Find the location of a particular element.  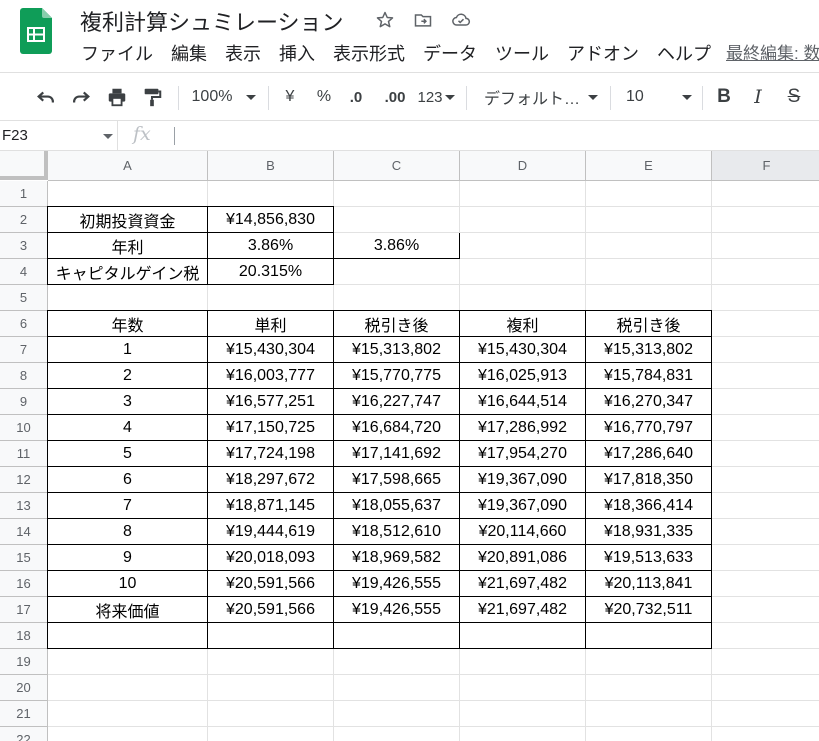

cell-b21 is located at coordinates (271, 714).